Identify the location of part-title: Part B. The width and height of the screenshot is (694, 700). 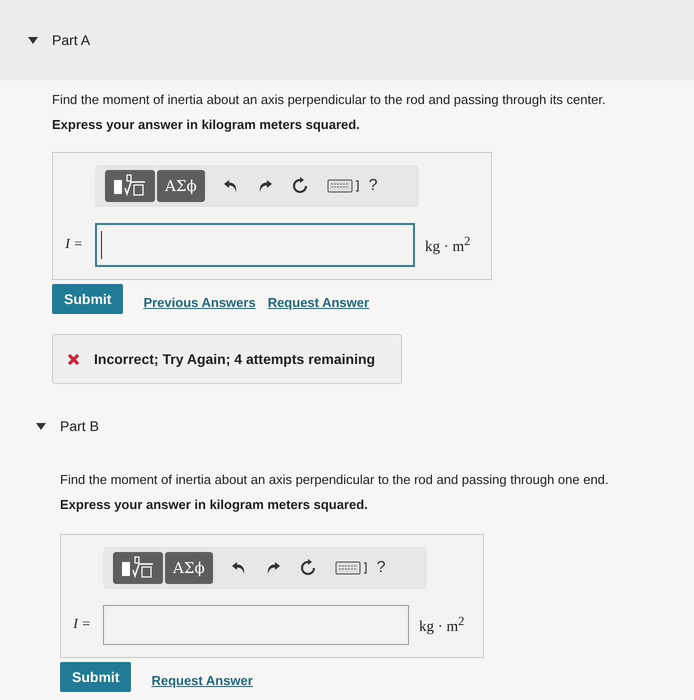
(79, 426).